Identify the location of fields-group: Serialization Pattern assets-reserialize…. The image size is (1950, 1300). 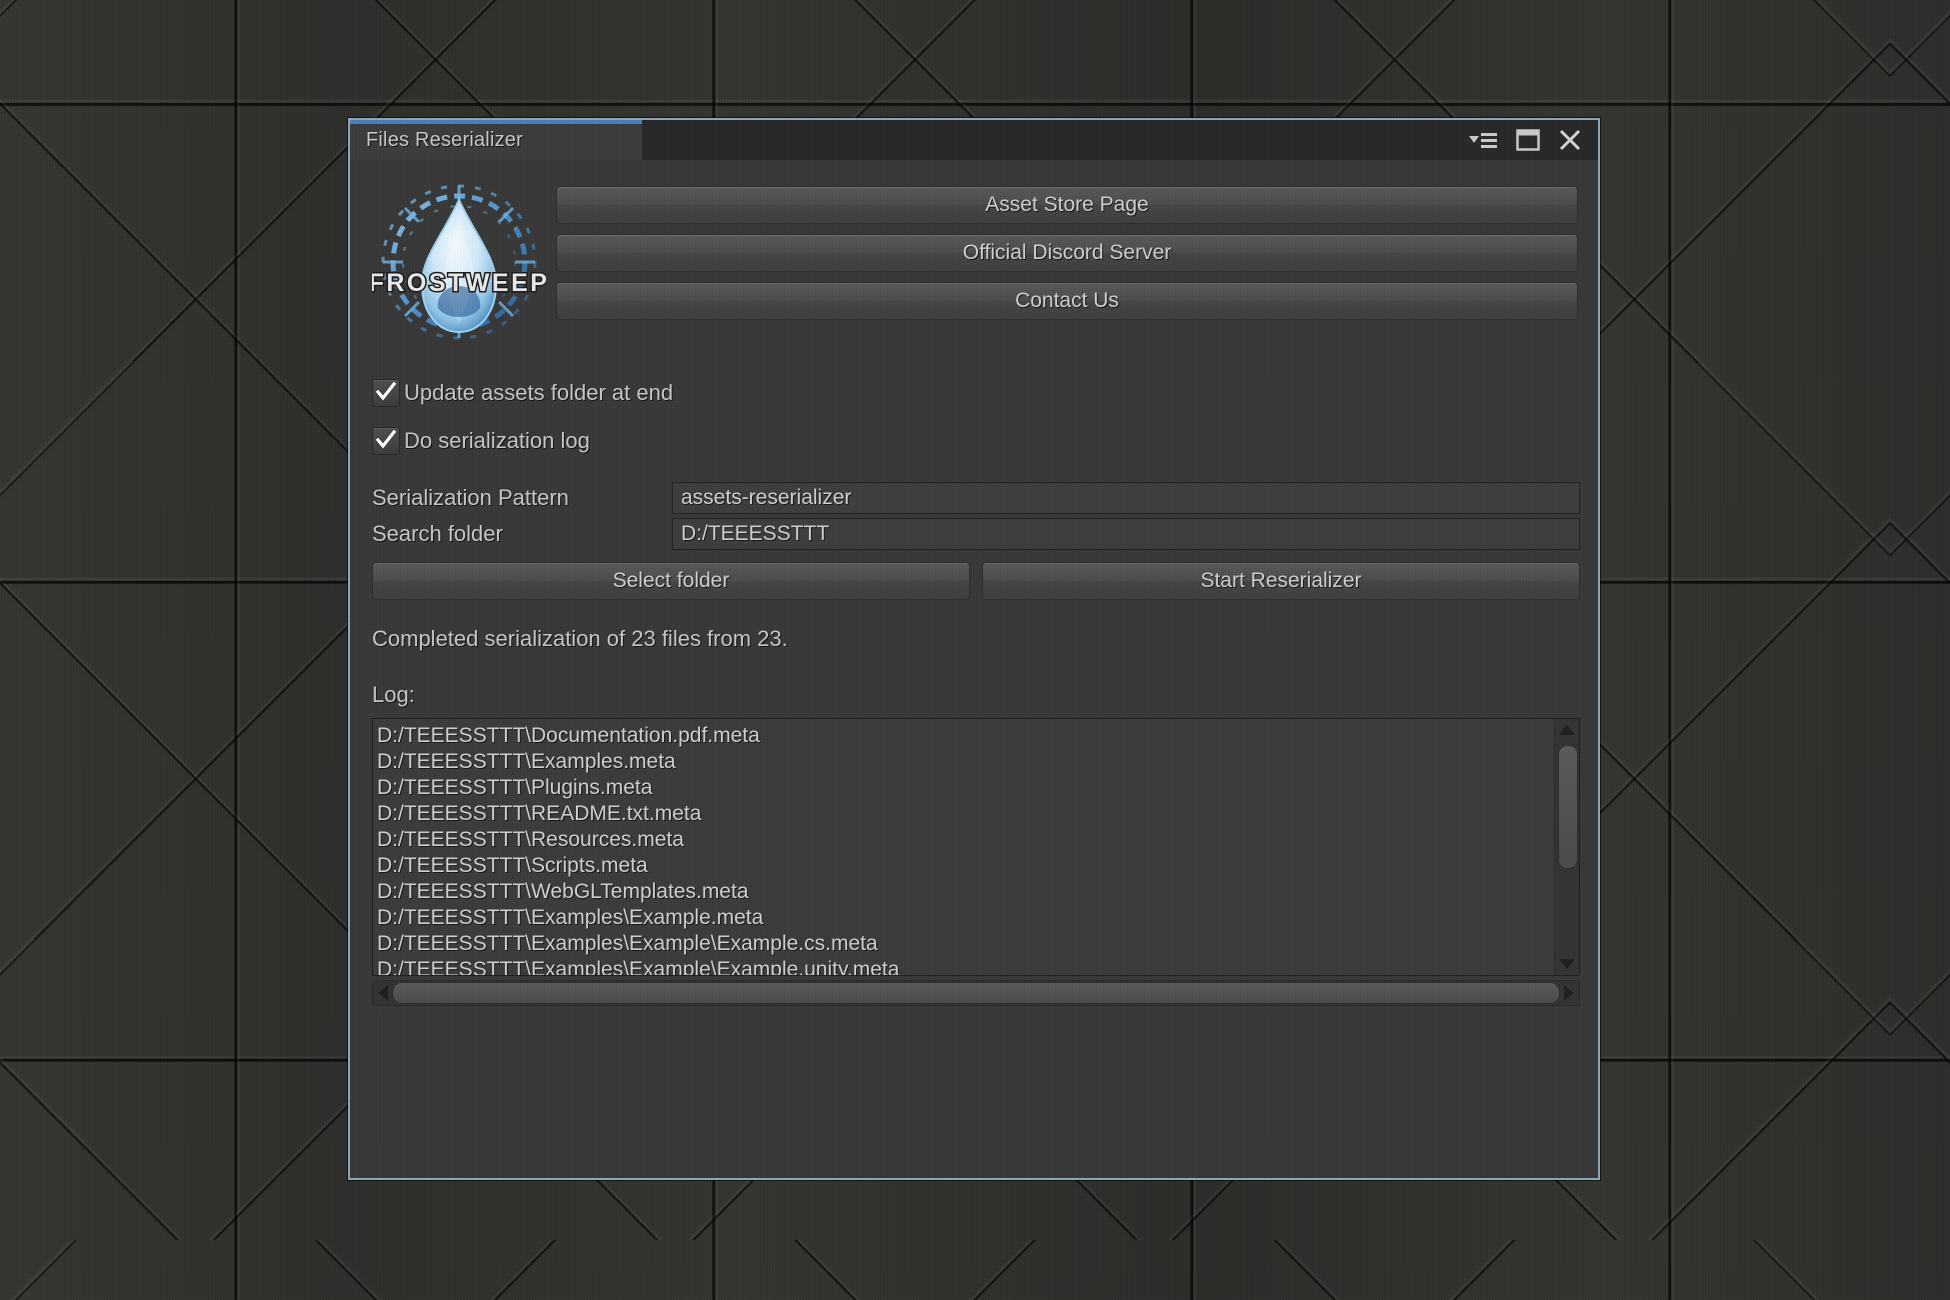
(976, 516).